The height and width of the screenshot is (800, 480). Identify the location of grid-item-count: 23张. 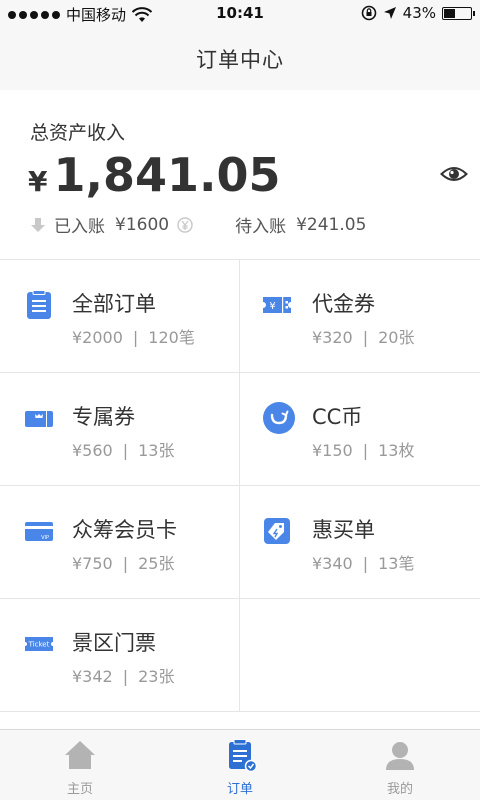
(156, 676).